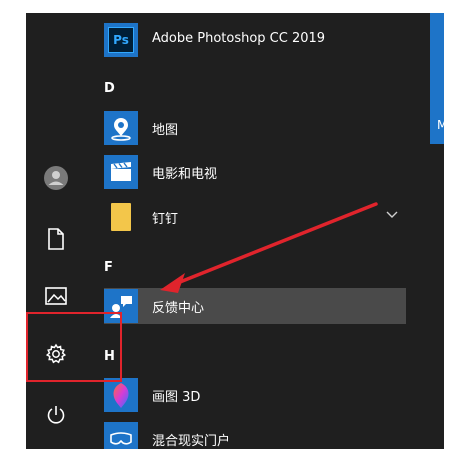  What do you see at coordinates (109, 88) in the screenshot?
I see `section-header-d: D` at bounding box center [109, 88].